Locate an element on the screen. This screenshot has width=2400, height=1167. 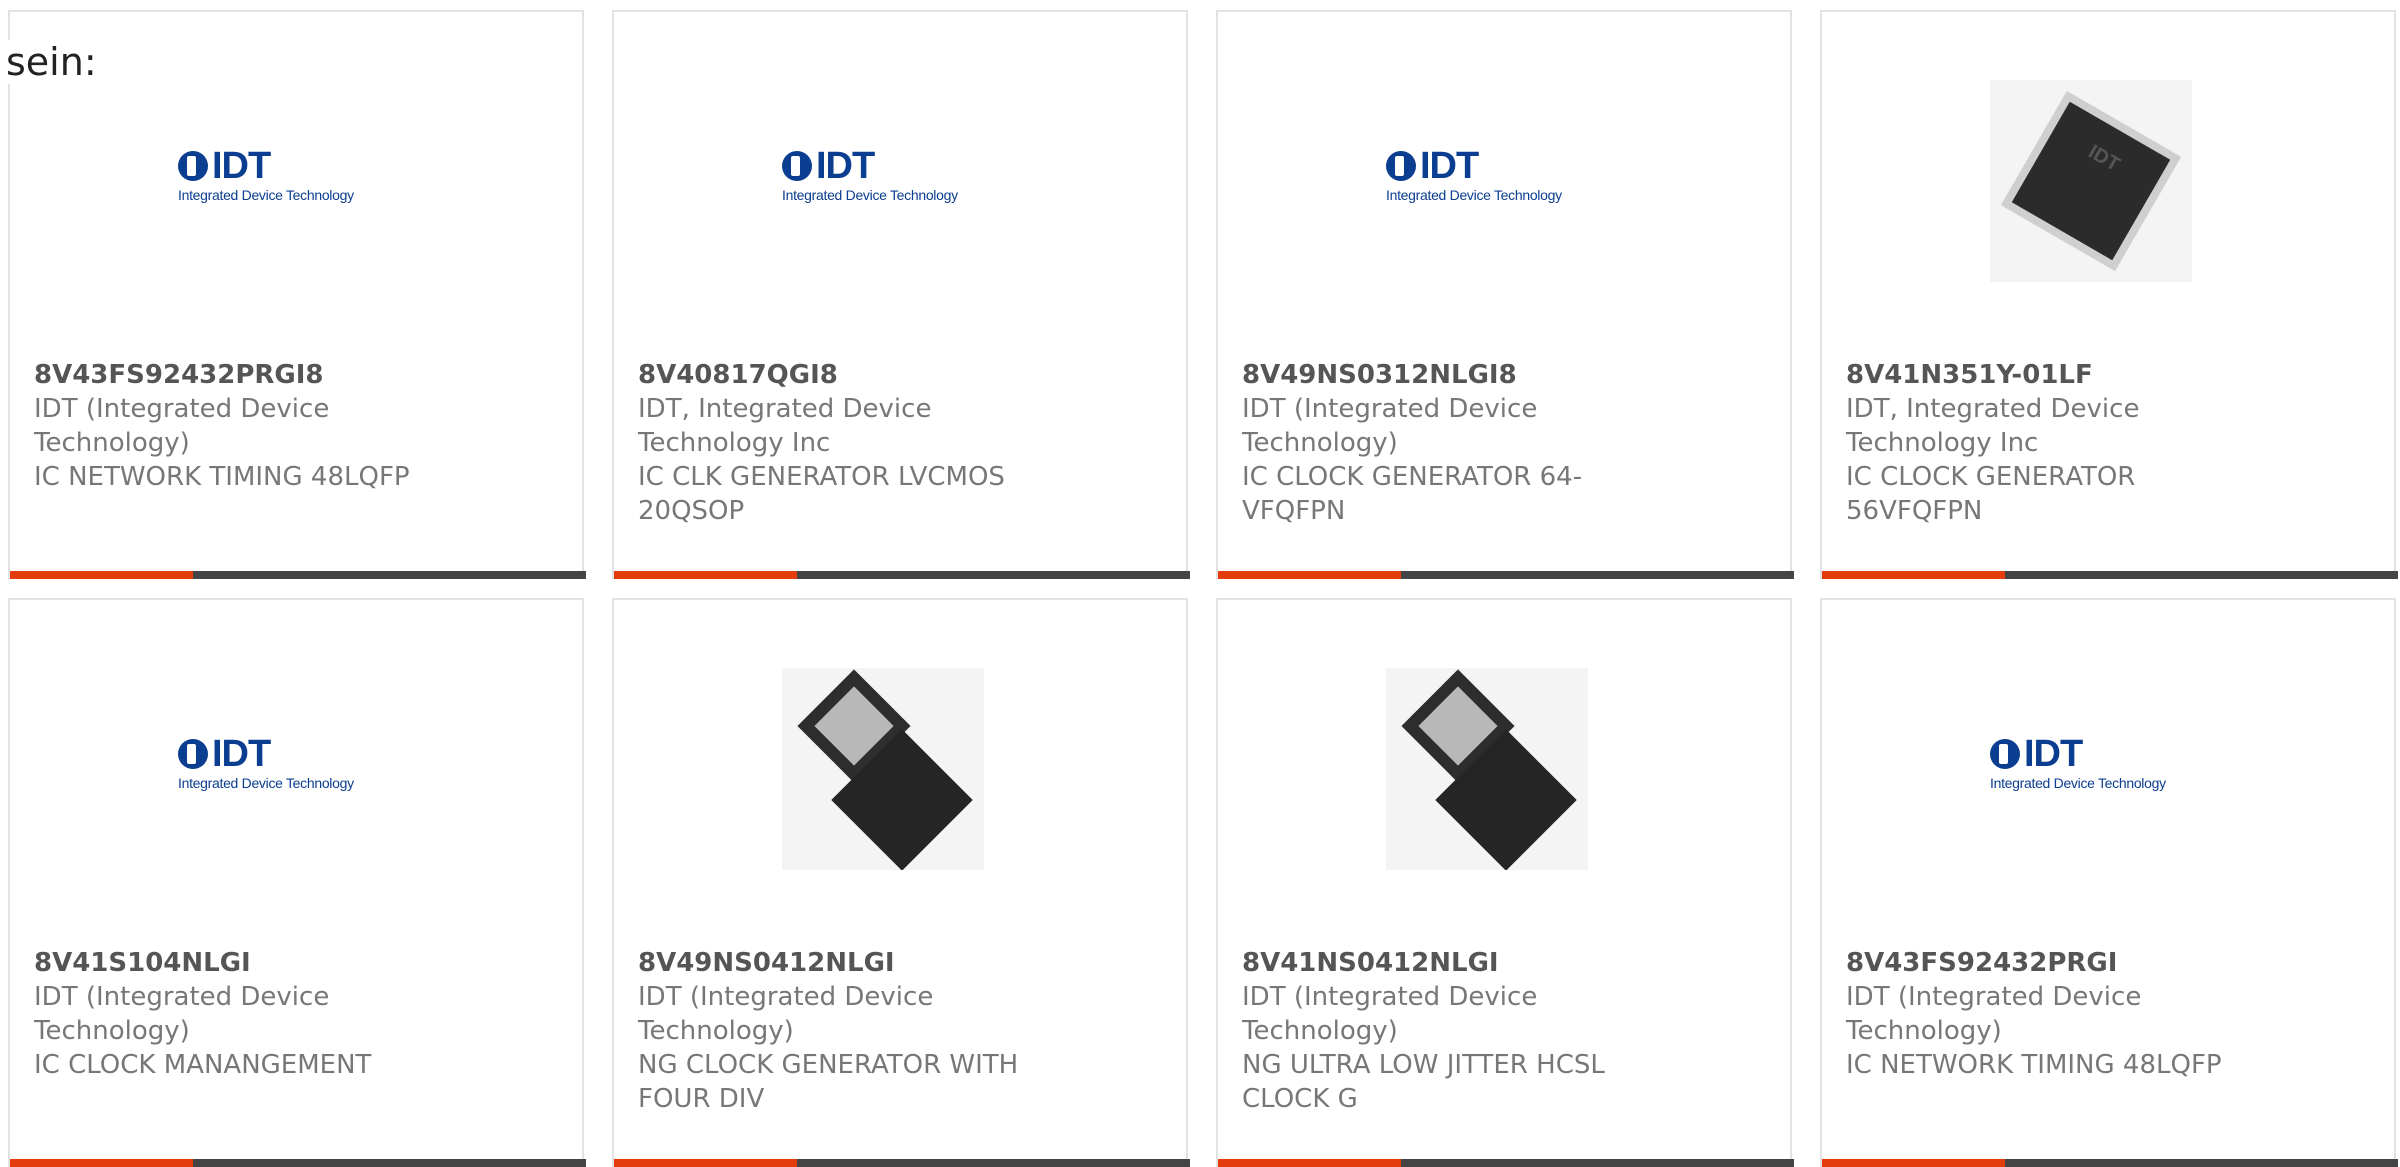
qfp-chip-icon: IDT is located at coordinates (2091, 181).